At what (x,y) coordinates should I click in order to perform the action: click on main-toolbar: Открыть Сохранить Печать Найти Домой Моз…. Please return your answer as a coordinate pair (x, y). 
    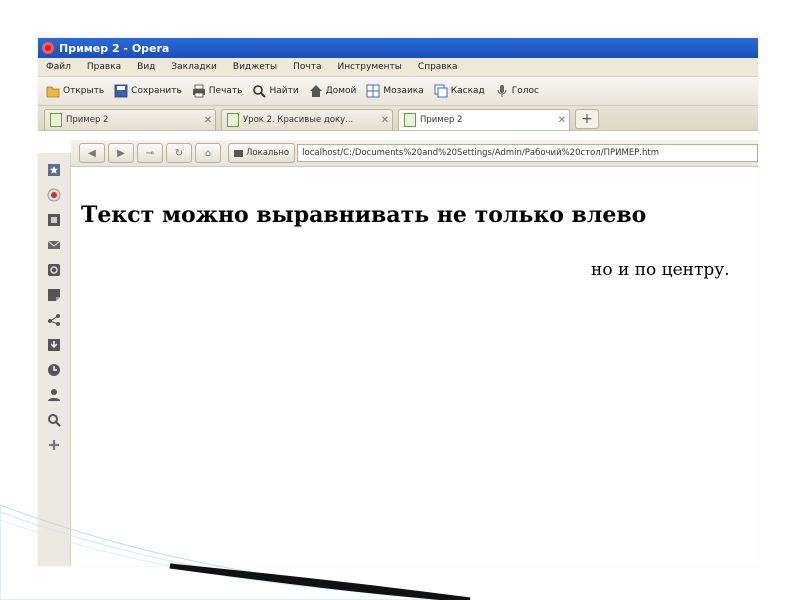
    Looking at the image, I should click on (398, 91).